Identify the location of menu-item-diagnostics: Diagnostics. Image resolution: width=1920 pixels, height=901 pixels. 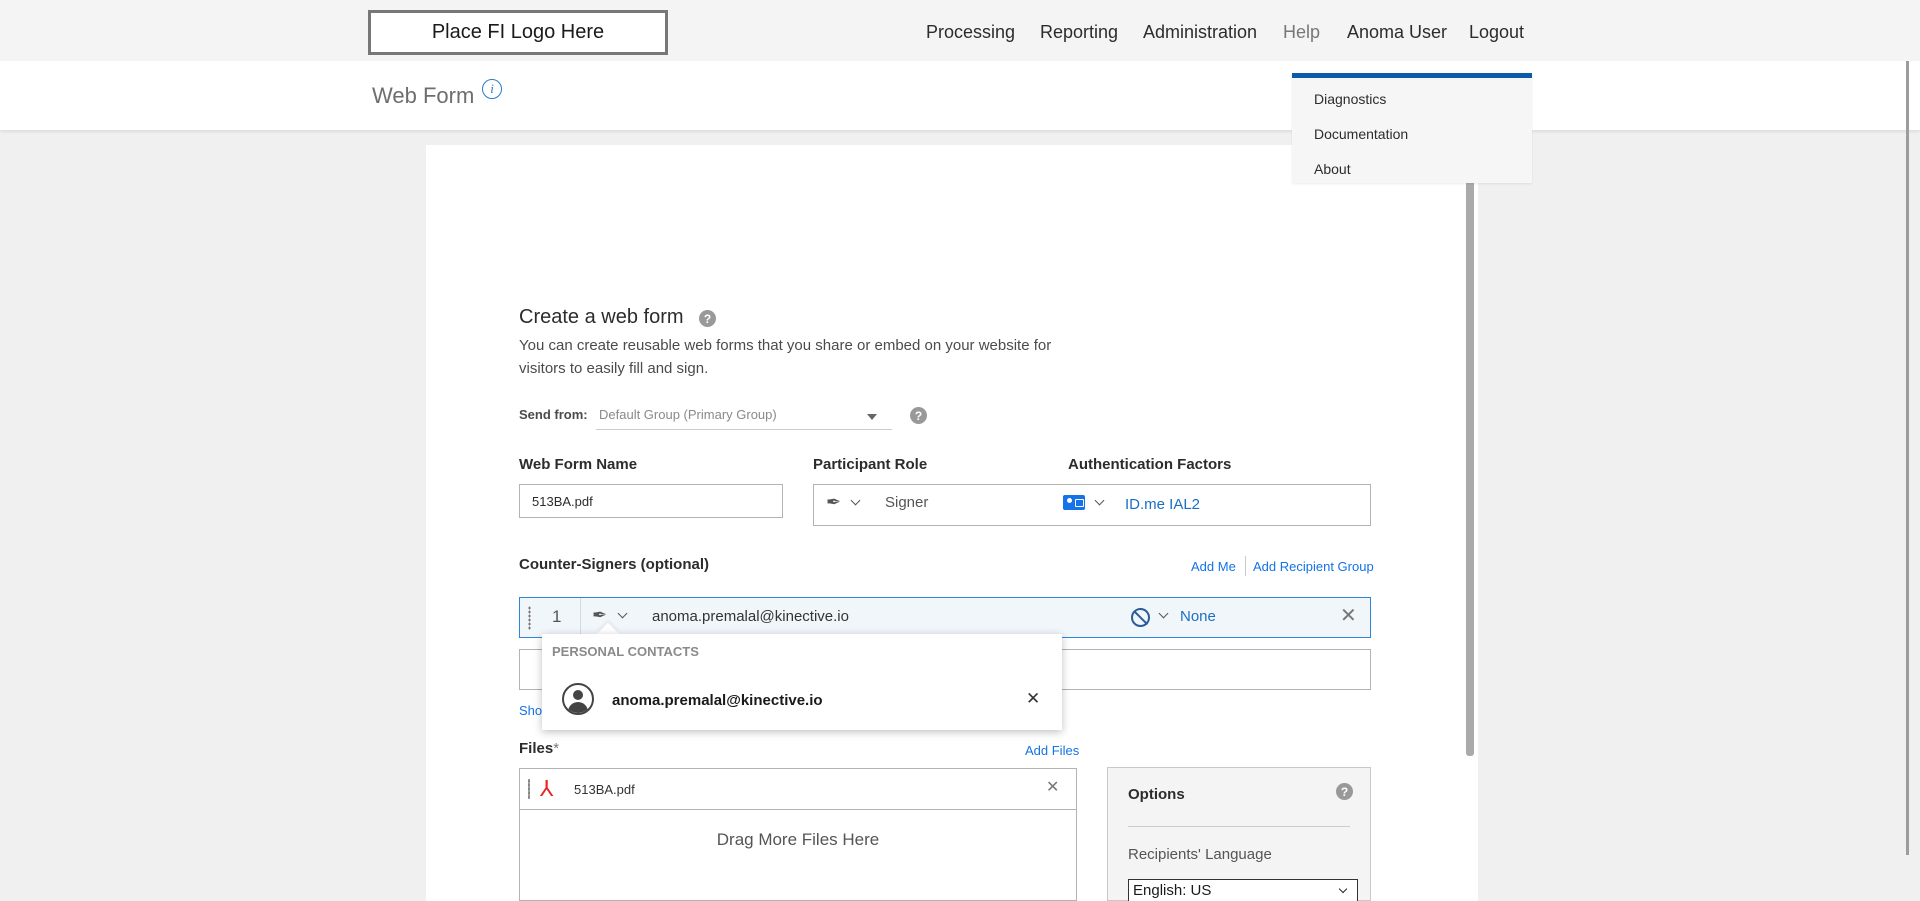
(1350, 99).